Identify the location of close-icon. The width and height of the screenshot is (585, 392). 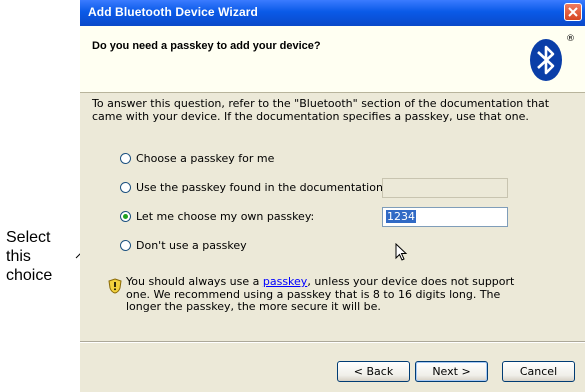
(573, 12).